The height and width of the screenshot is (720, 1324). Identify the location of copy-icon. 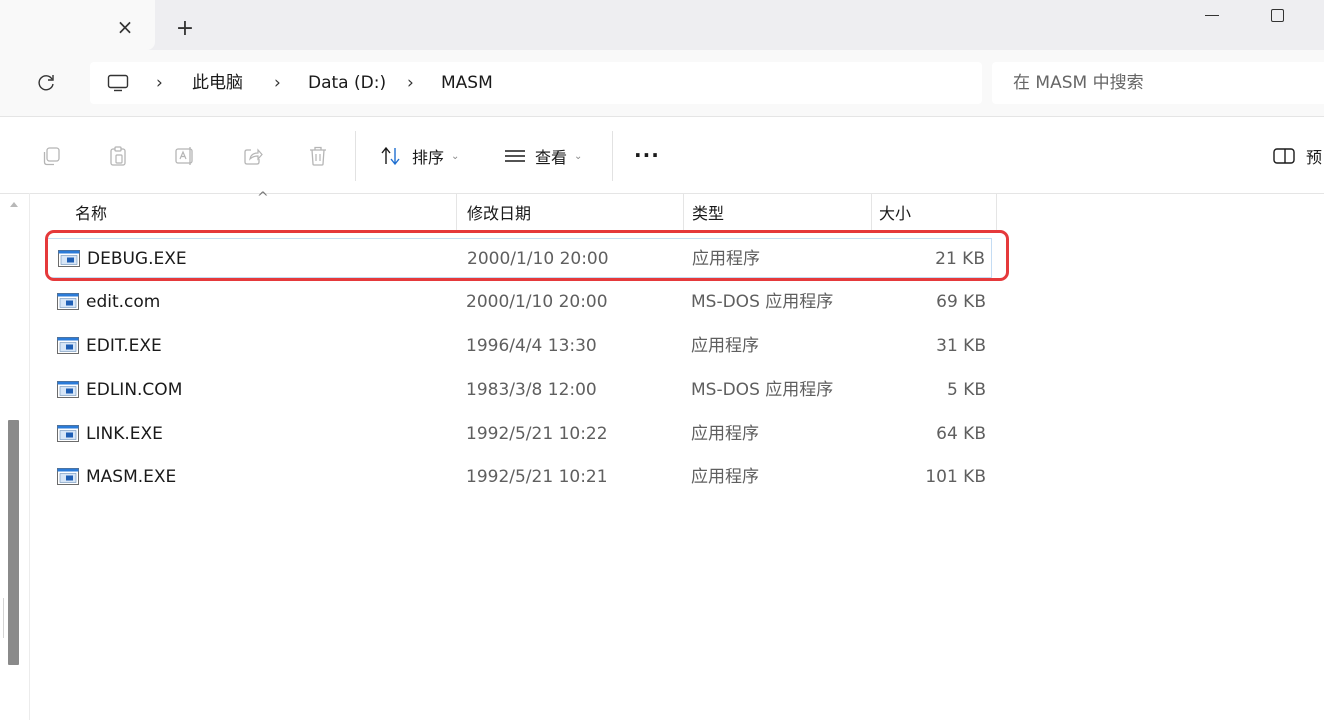
(52, 156).